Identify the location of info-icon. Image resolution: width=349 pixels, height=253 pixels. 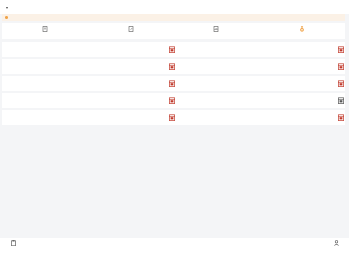
(6, 17).